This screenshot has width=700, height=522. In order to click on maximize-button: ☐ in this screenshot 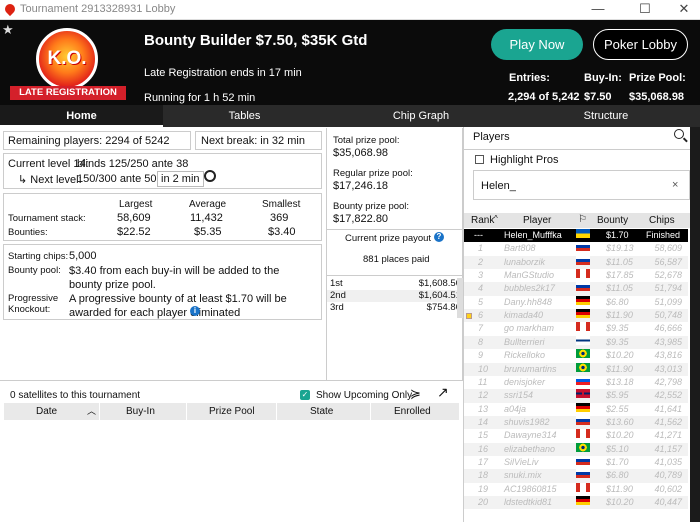, I will do `click(645, 9)`.